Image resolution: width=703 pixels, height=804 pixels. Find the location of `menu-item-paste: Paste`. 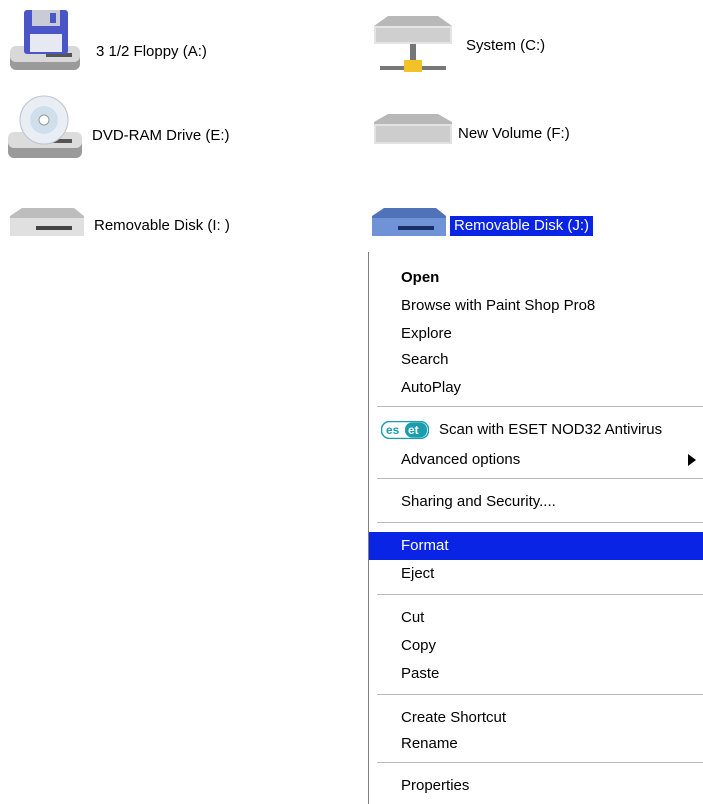

menu-item-paste: Paste is located at coordinates (536, 674).